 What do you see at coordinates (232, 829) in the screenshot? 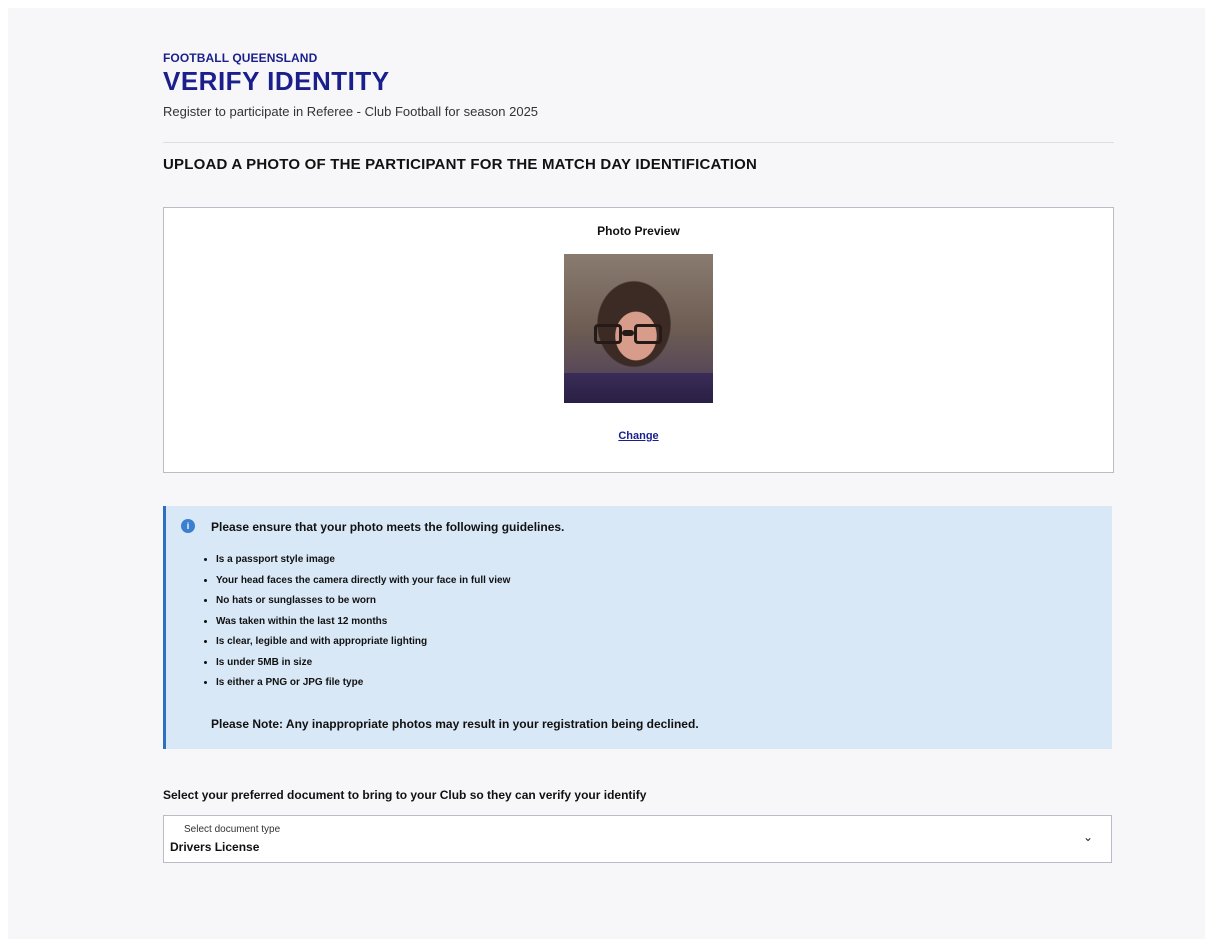
I see `select-caption: Select document type` at bounding box center [232, 829].